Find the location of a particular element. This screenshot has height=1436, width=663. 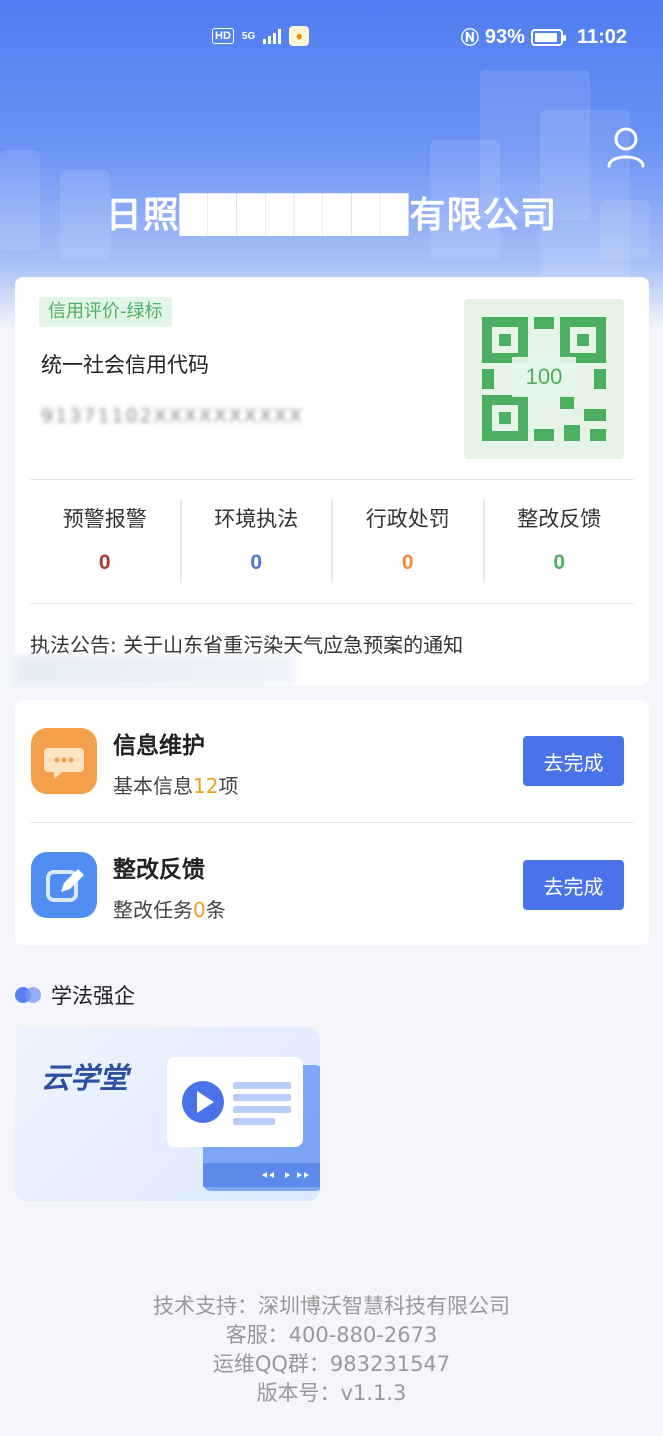

stats-row: 预警报警 0 环境执法 0 行政处罚 0 整改反馈 0 is located at coordinates (332, 541).